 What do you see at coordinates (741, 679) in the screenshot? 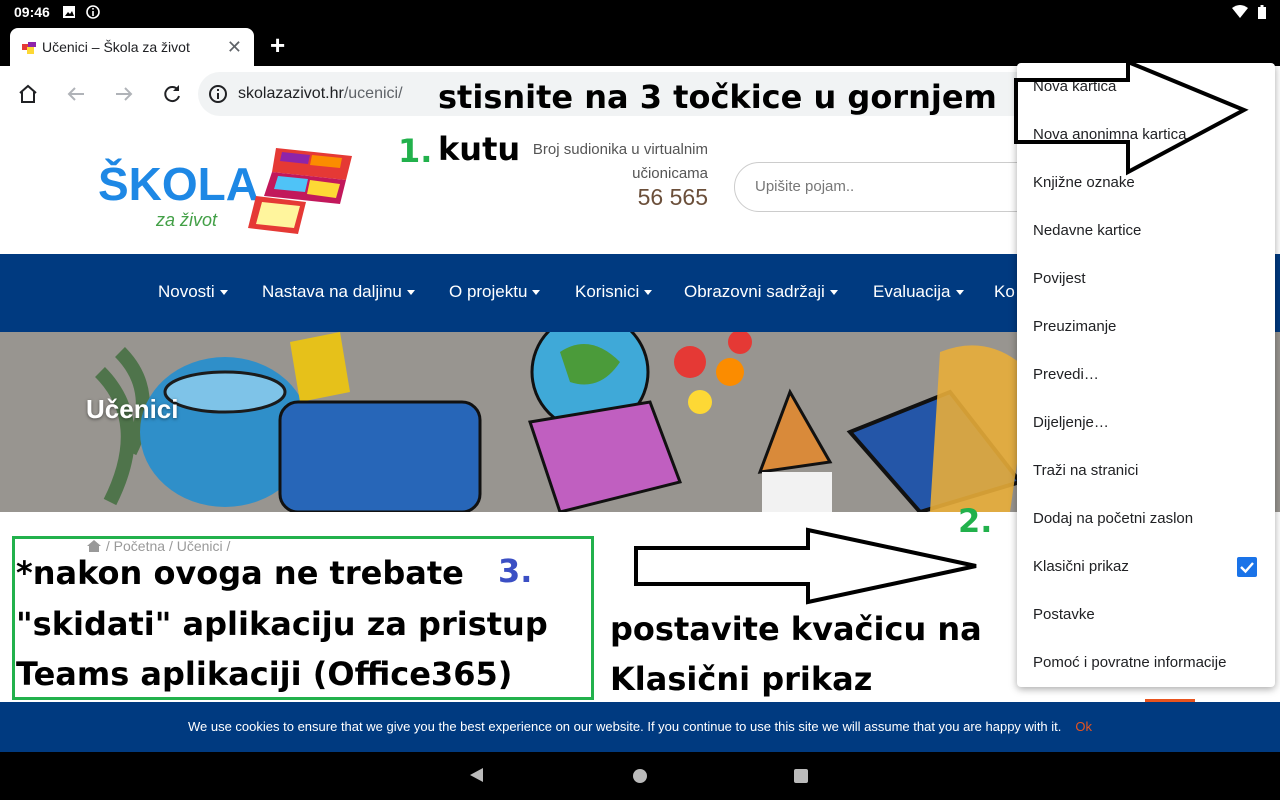
I see `annotation-step2-line2: Klasični prikaz` at bounding box center [741, 679].